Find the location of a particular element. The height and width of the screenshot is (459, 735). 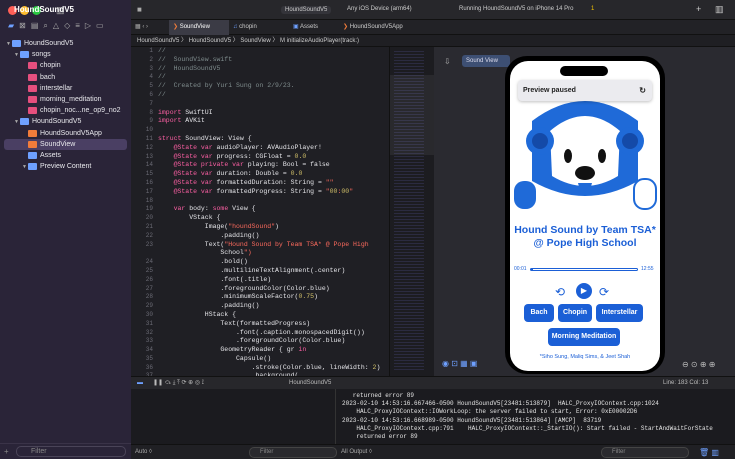

code-line: // Created by Yuri Sung on 2/9/23. is located at coordinates (269, 86).